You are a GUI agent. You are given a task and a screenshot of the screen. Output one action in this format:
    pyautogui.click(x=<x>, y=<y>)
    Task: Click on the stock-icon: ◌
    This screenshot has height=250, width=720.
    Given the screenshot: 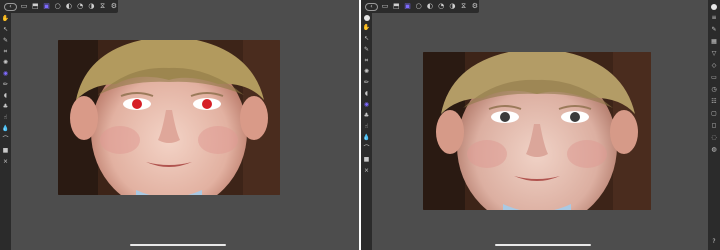 What is the action you would take?
    pyautogui.click(x=714, y=138)
    